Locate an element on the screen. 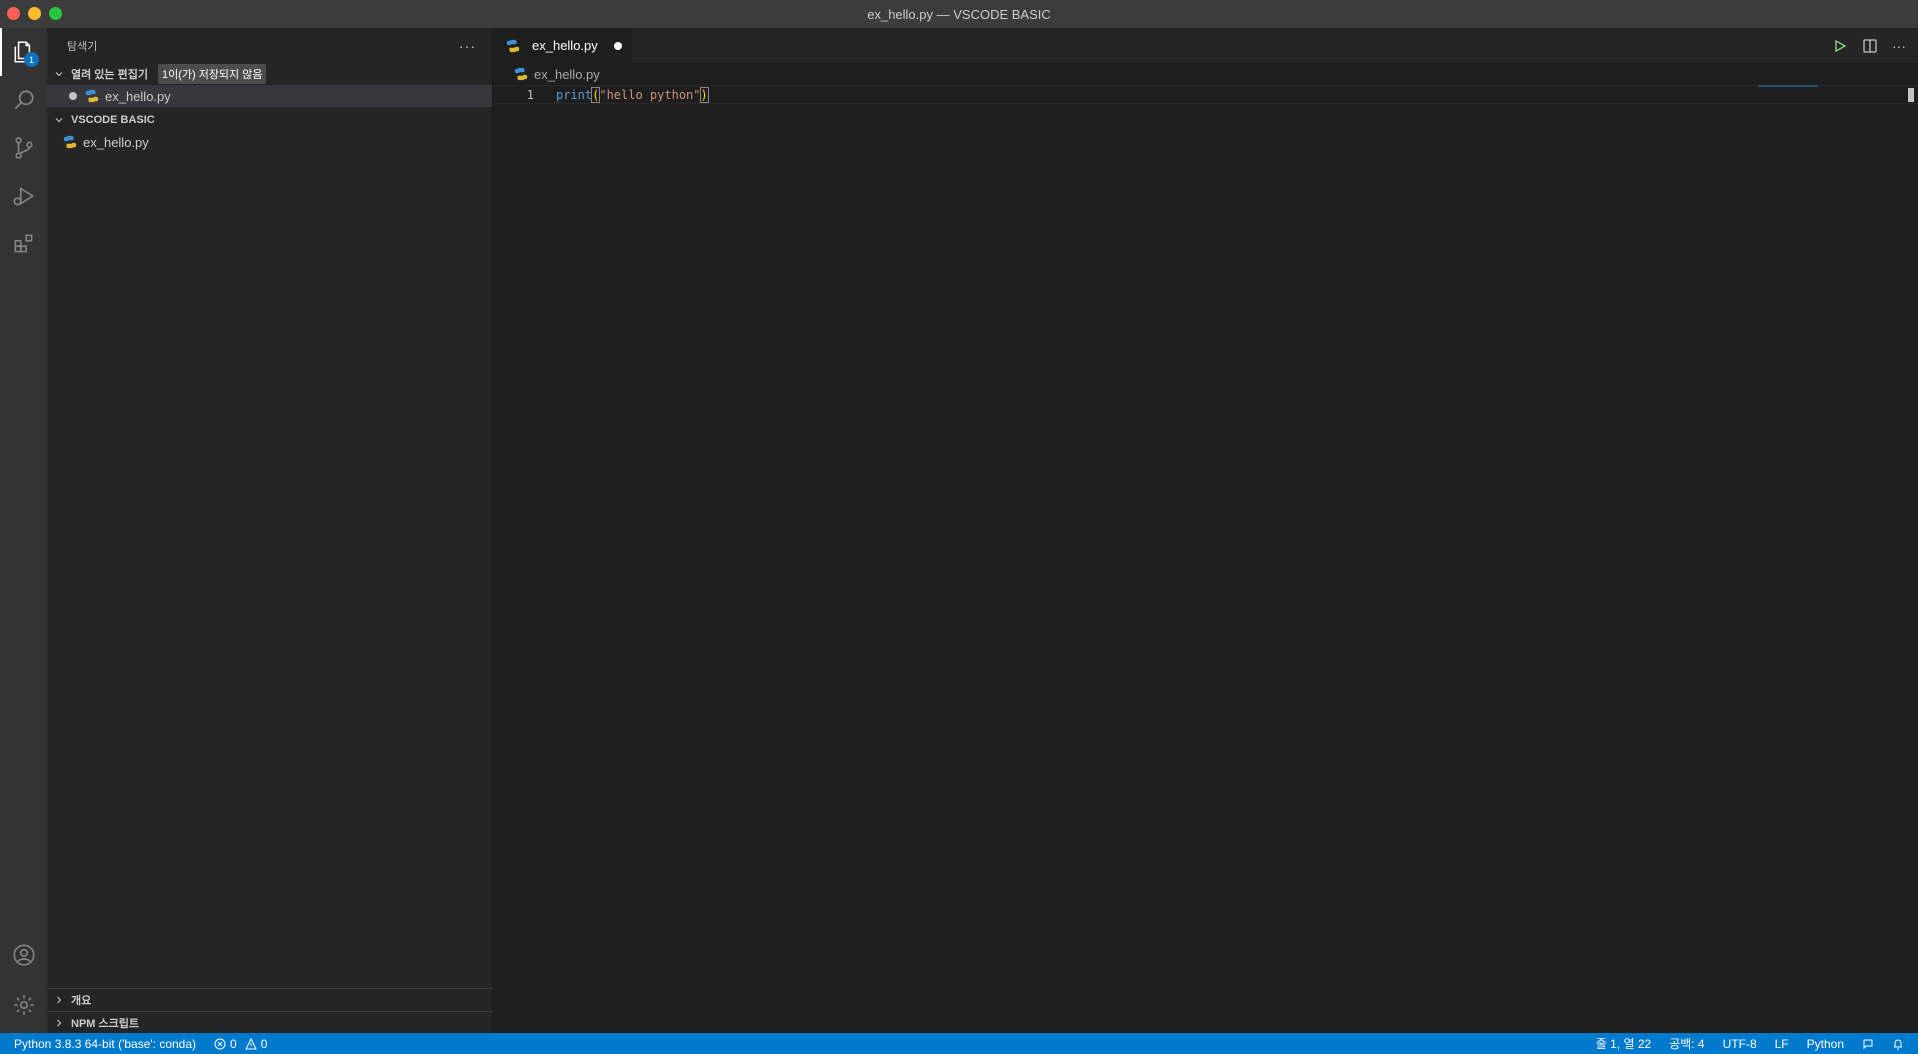  warning-icon is located at coordinates (250, 1043).